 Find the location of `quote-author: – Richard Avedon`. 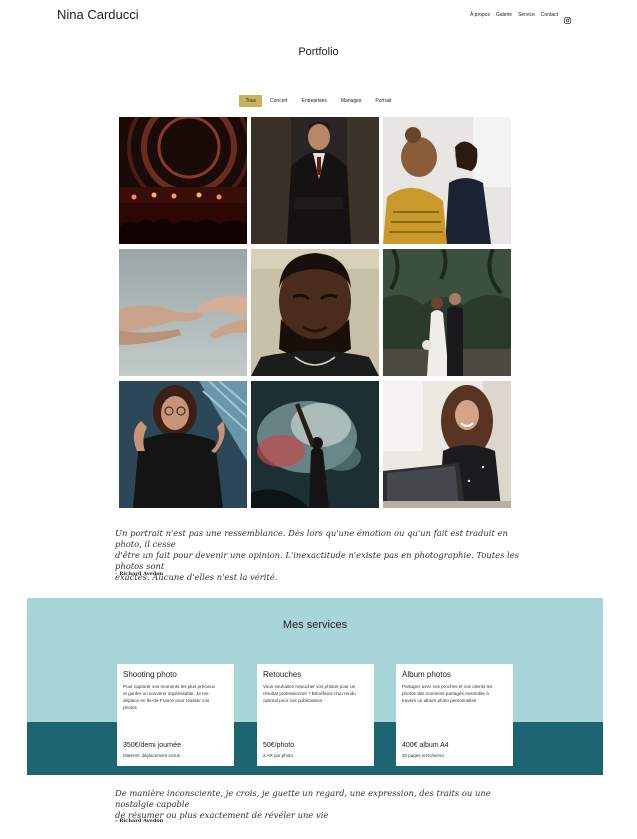

quote-author: – Richard Avedon is located at coordinates (139, 574).